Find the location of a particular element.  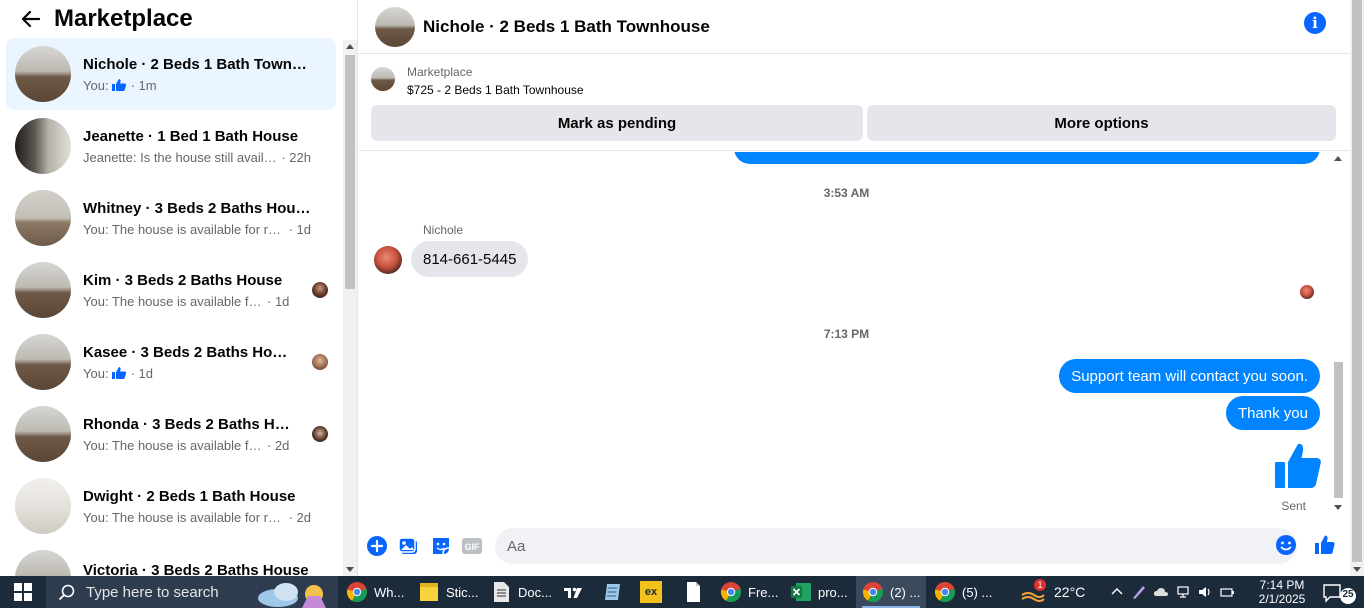

notification-count: 25 is located at coordinates (1348, 594).